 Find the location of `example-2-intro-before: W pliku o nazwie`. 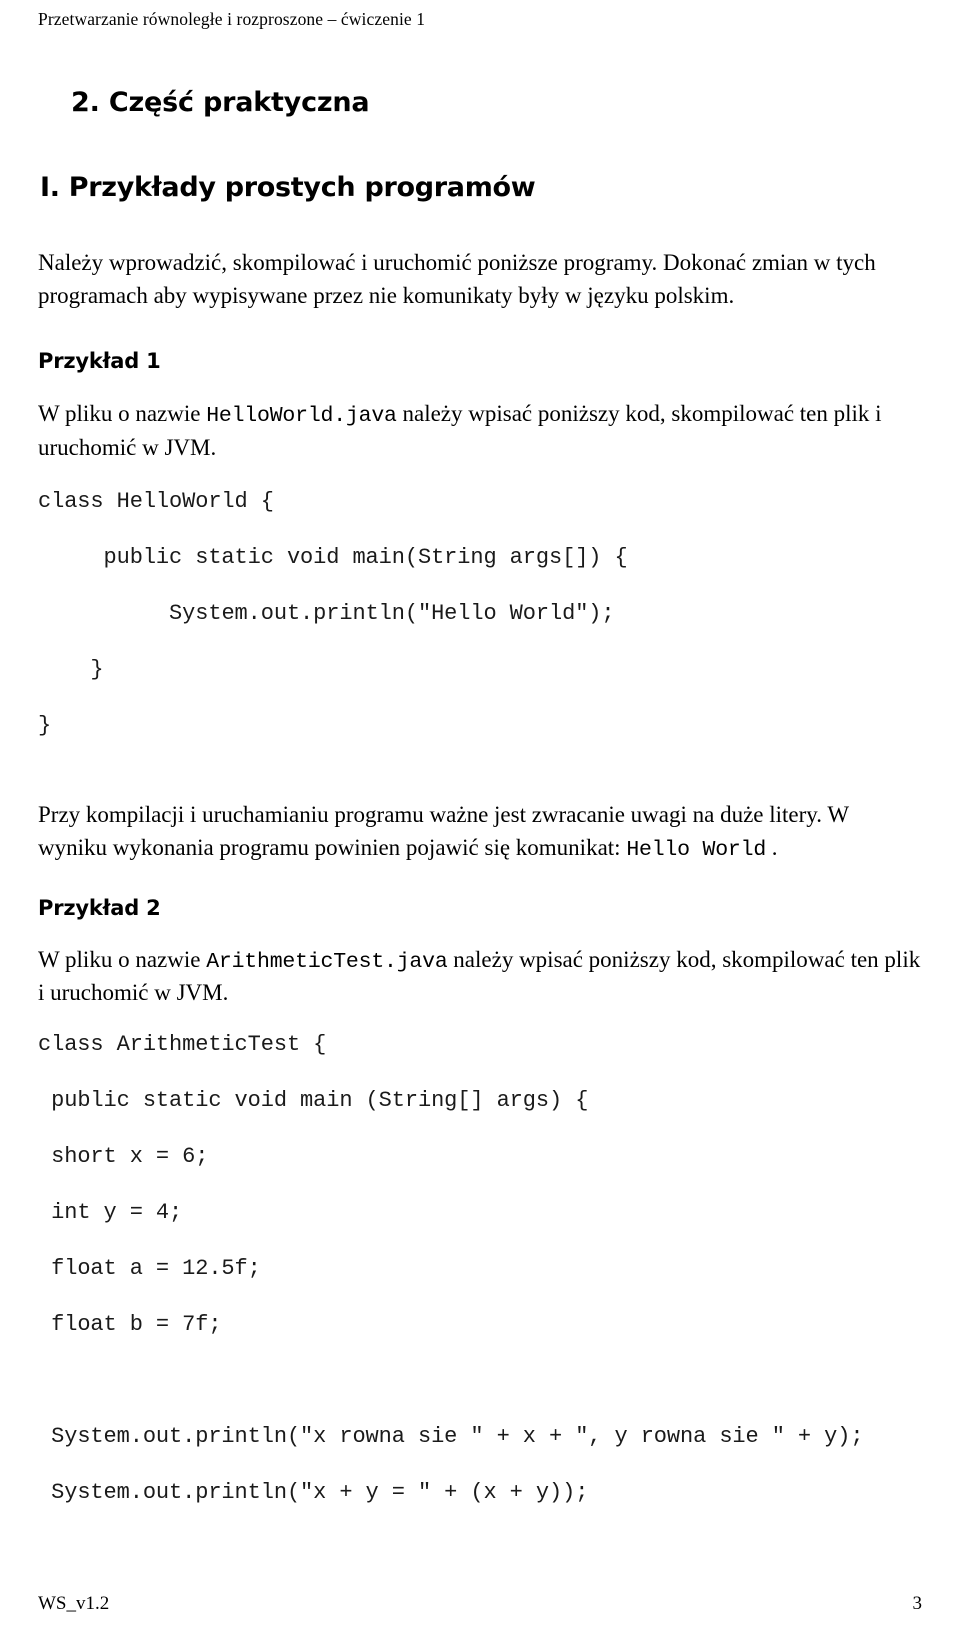

example-2-intro-before: W pliku o nazwie is located at coordinates (122, 959).